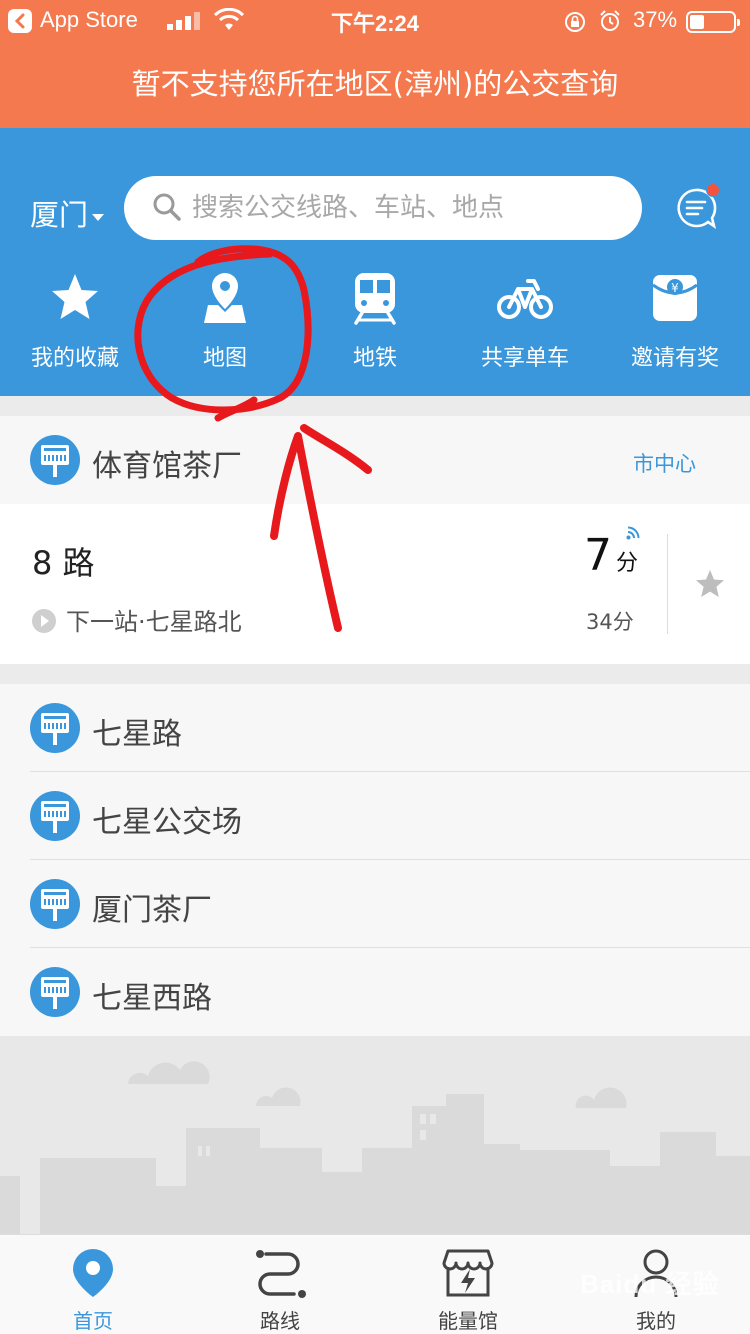  Describe the element at coordinates (167, 822) in the screenshot. I see `stop-name: 七星公交场` at that location.